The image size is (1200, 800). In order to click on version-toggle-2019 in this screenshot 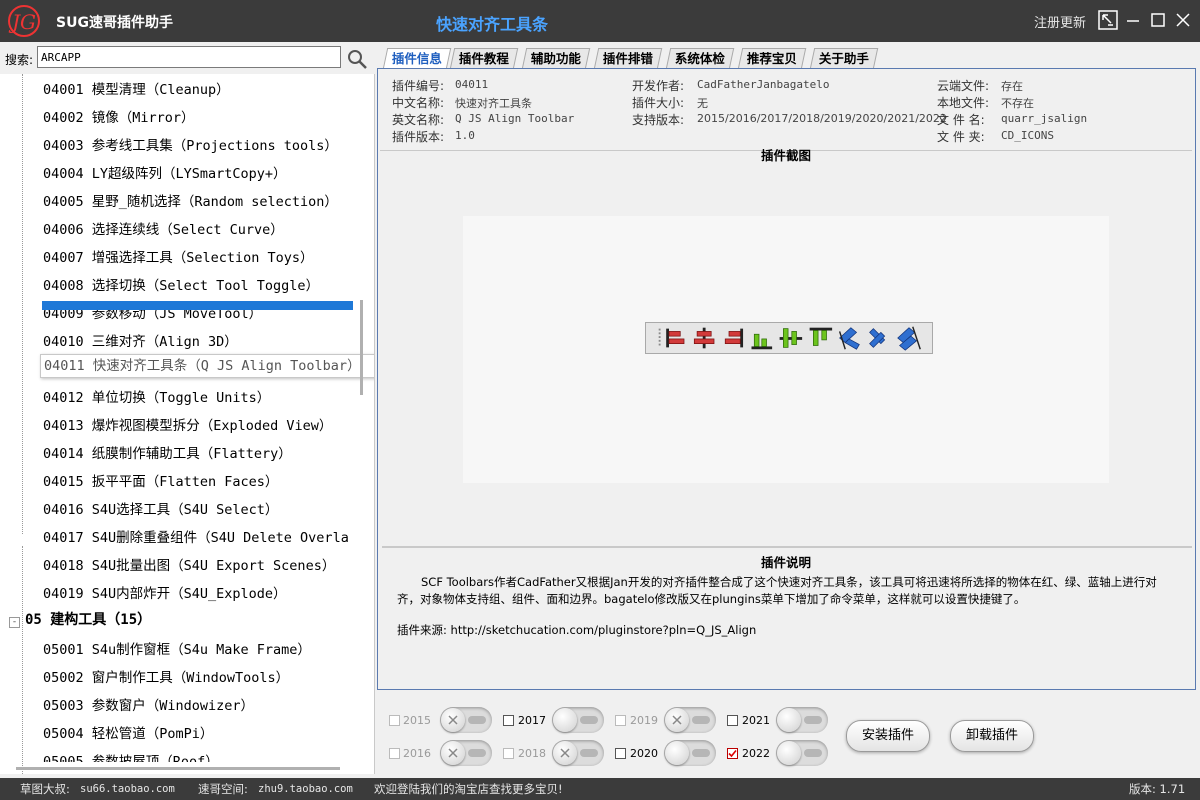, I will do `click(690, 720)`.